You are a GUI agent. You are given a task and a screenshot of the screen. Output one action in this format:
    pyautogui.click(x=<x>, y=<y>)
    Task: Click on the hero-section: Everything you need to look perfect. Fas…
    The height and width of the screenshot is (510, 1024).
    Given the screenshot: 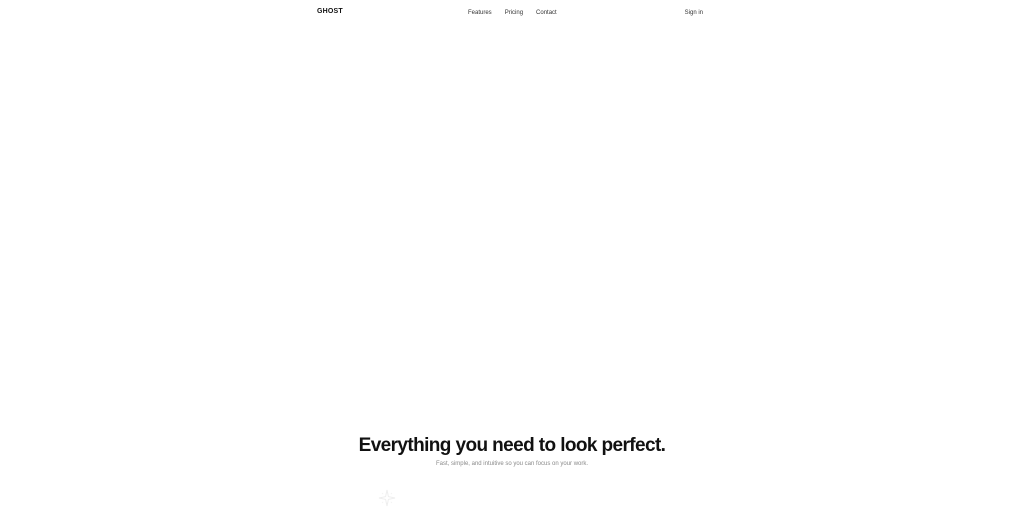 What is the action you would take?
    pyautogui.click(x=512, y=451)
    